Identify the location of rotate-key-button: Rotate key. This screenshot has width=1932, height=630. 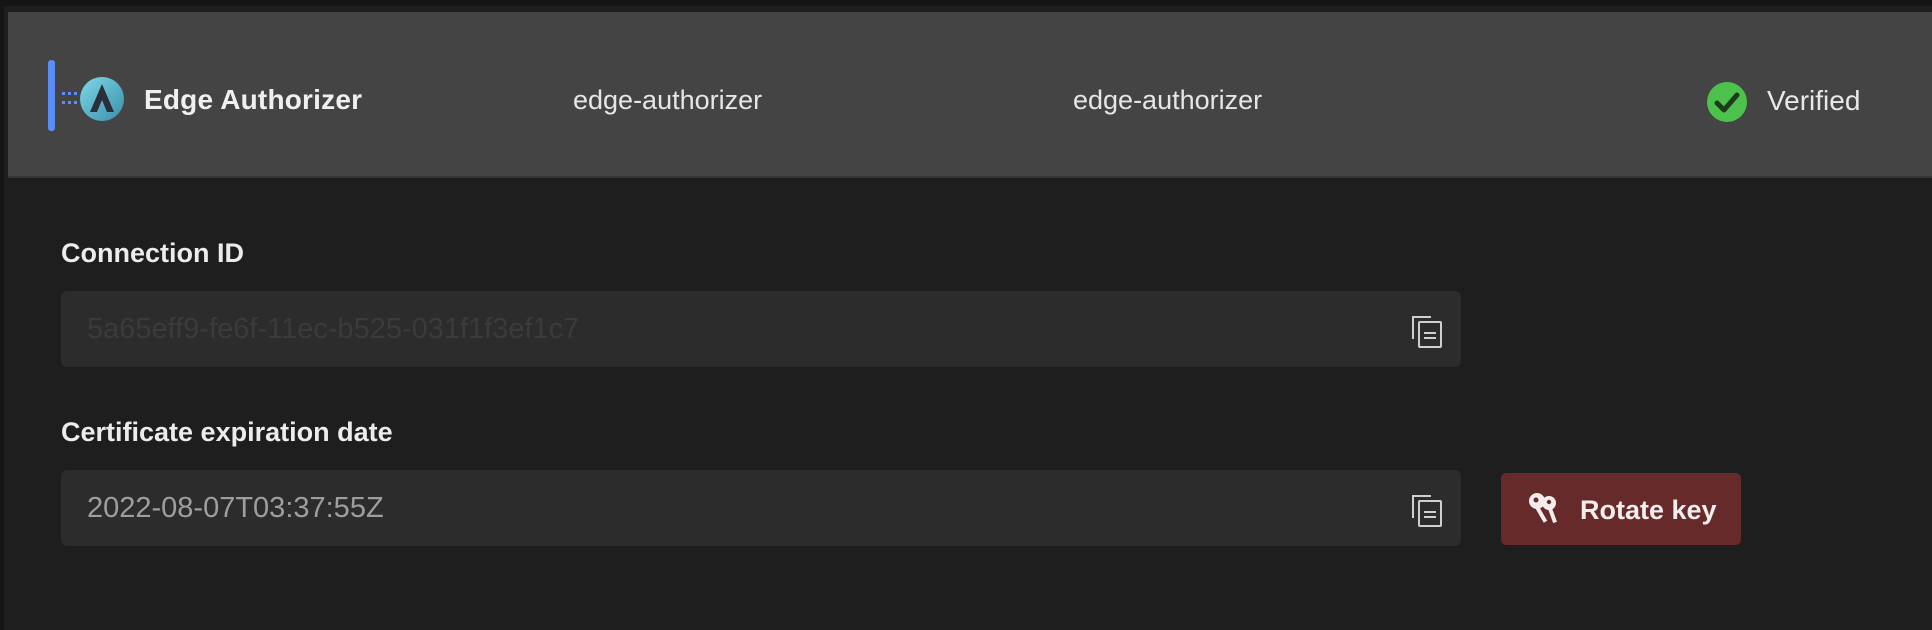
(1621, 509).